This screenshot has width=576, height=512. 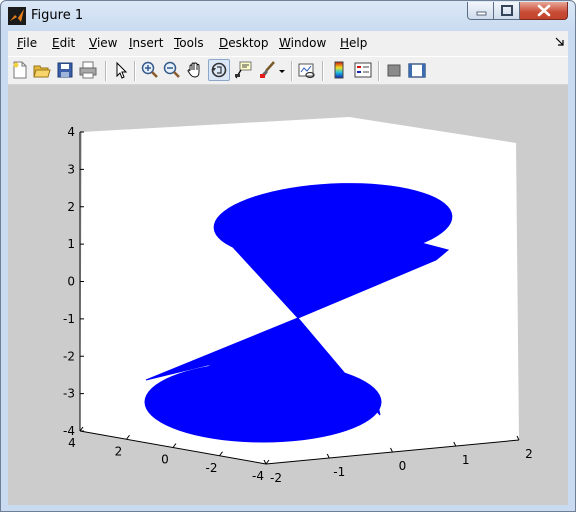 What do you see at coordinates (103, 43) in the screenshot?
I see `menu-view: View` at bounding box center [103, 43].